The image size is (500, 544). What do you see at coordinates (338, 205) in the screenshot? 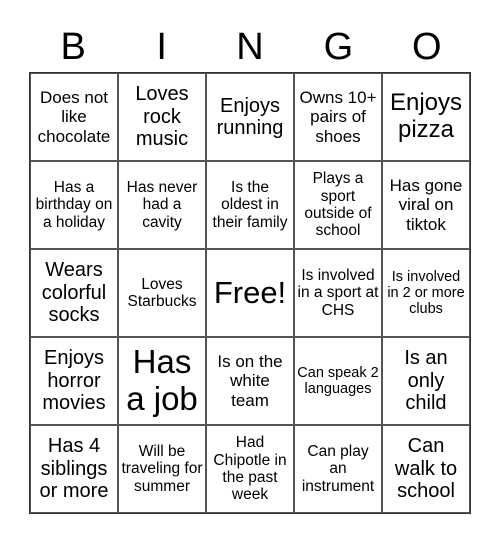
I see `bingo-cell: Plays a sport outside of school` at bounding box center [338, 205].